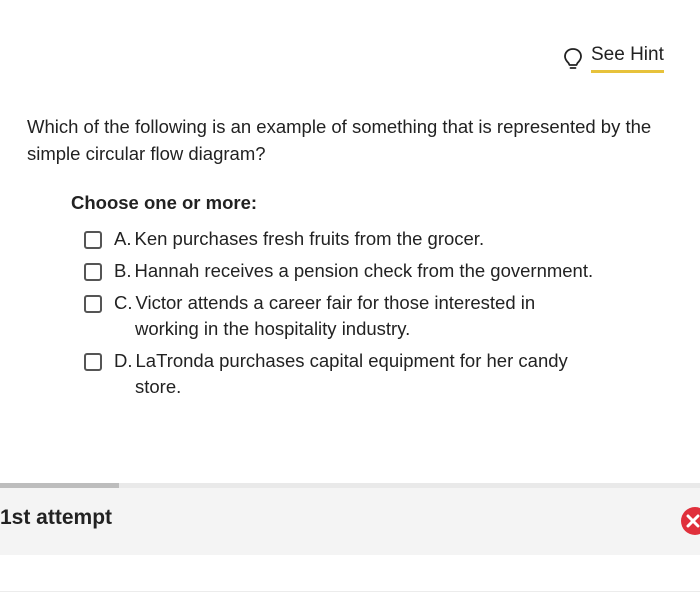 Image resolution: width=700 pixels, height=593 pixels. I want to click on see-hint-button: See Hint, so click(613, 58).